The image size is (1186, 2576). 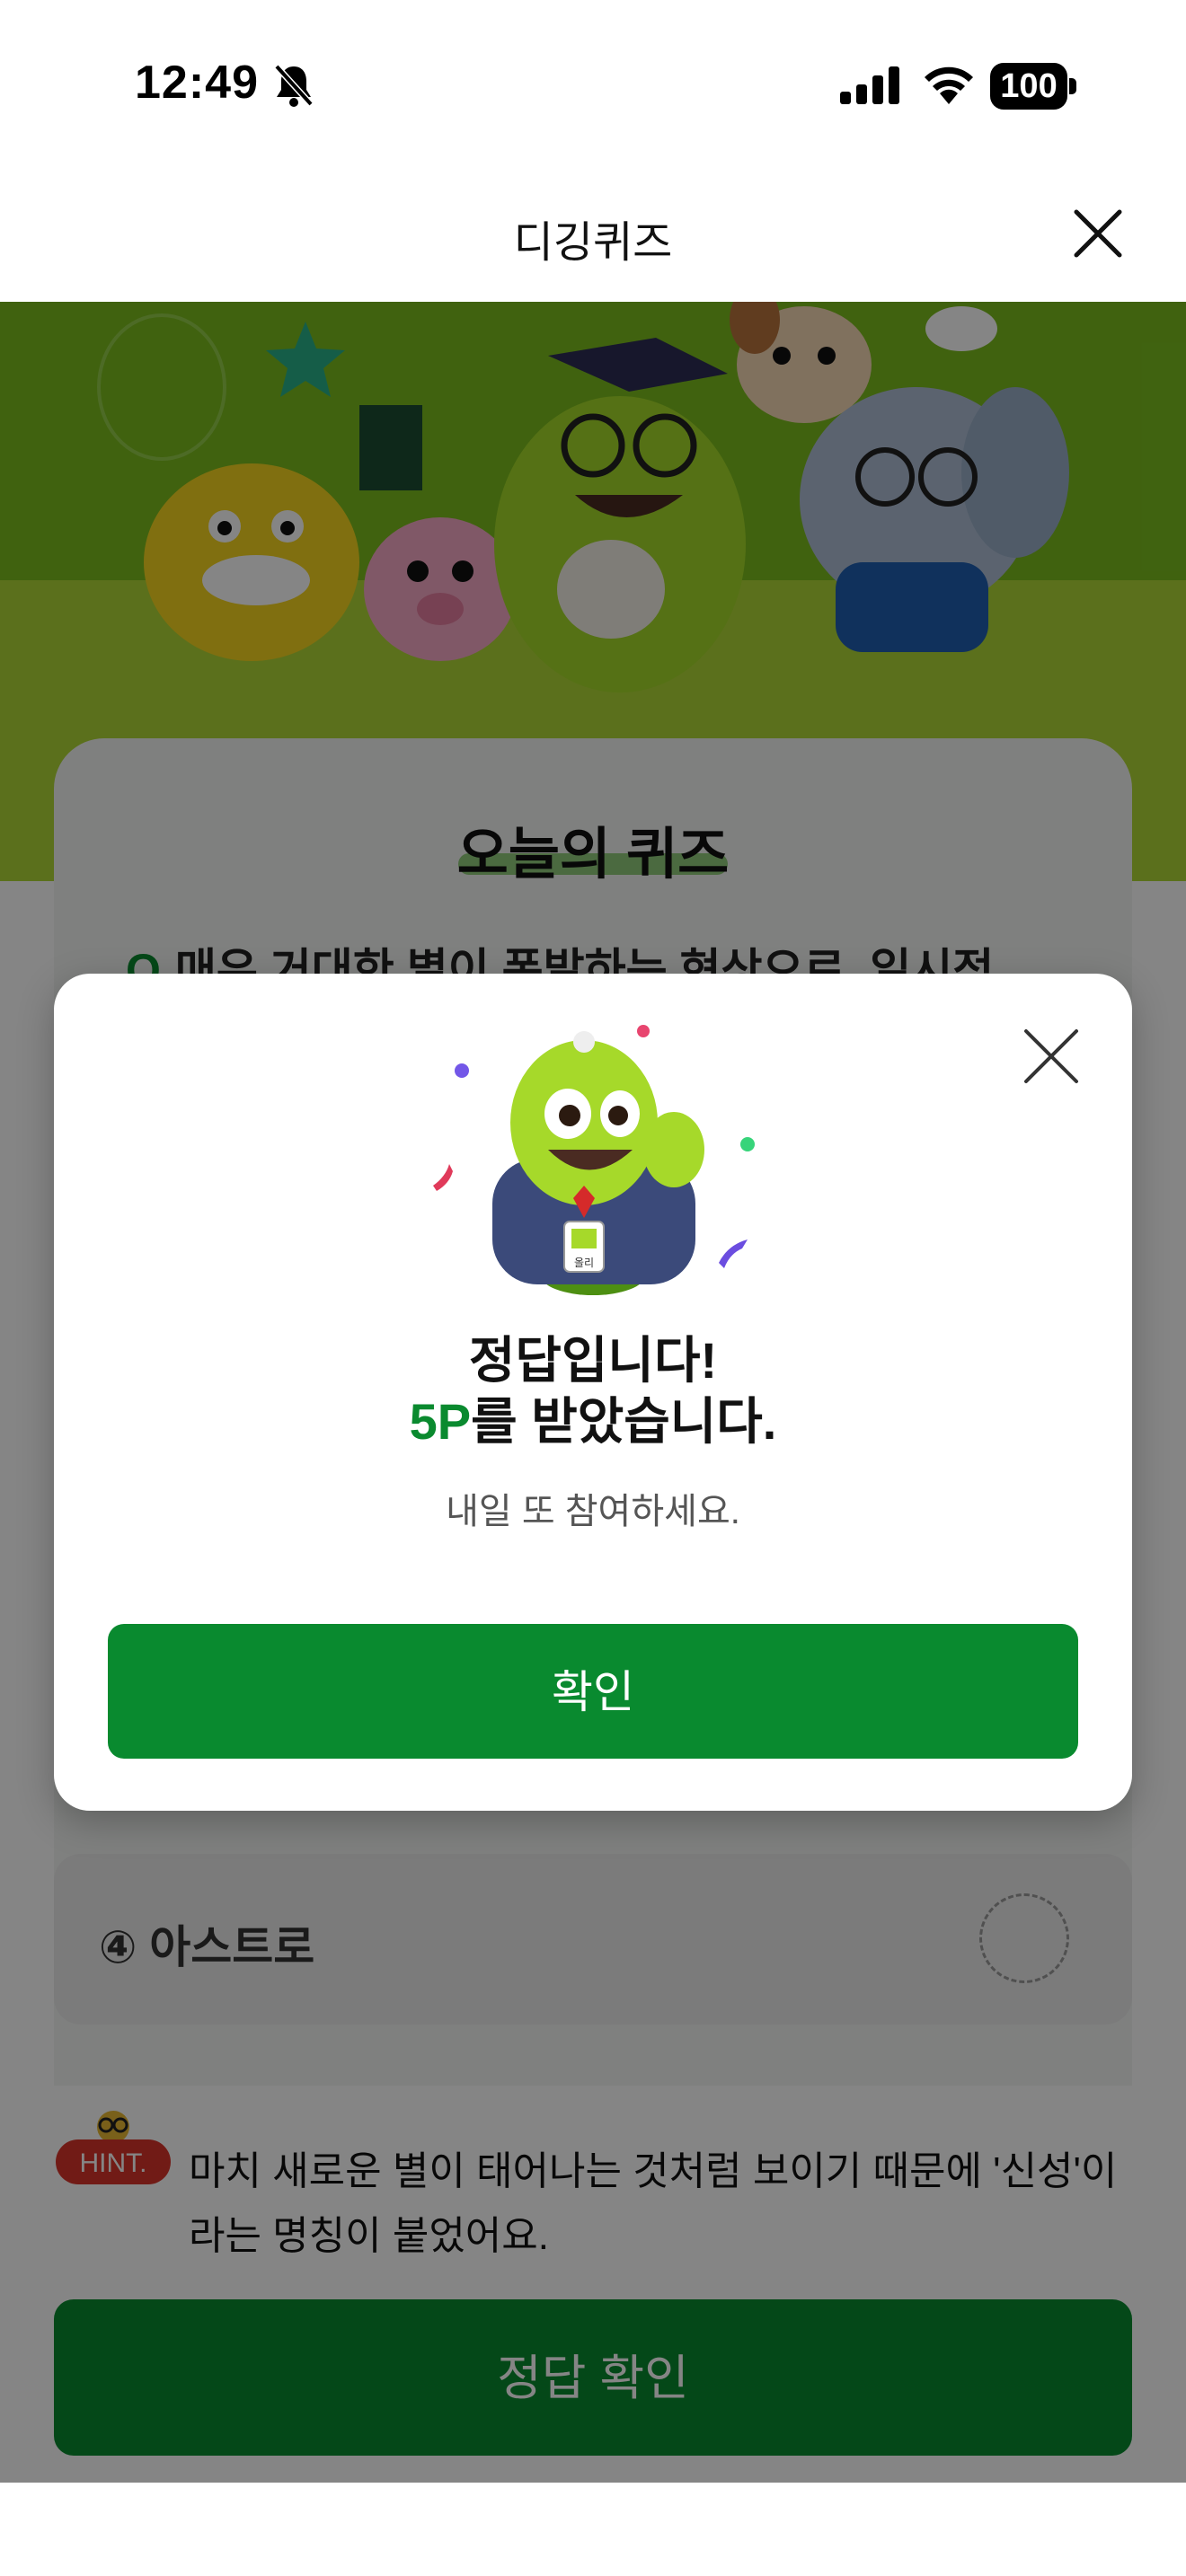 I want to click on battery-level: 100, so click(x=1028, y=86).